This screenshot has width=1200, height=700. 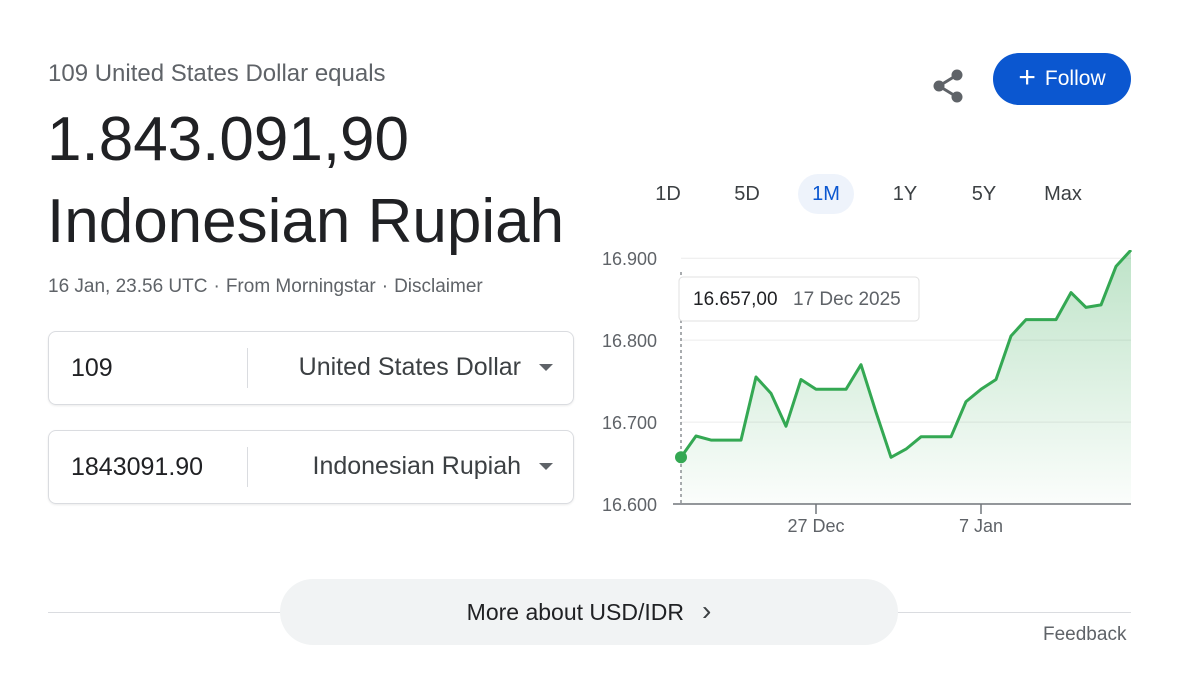 I want to click on share-icon, so click(x=948, y=86).